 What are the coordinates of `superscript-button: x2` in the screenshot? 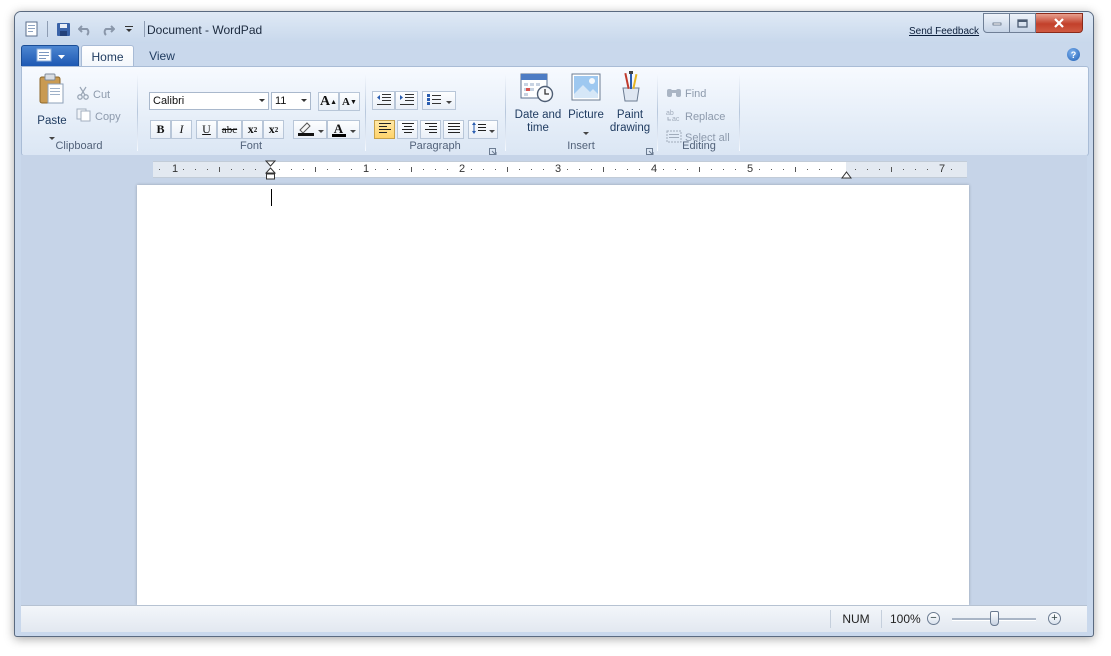 It's located at (273, 129).